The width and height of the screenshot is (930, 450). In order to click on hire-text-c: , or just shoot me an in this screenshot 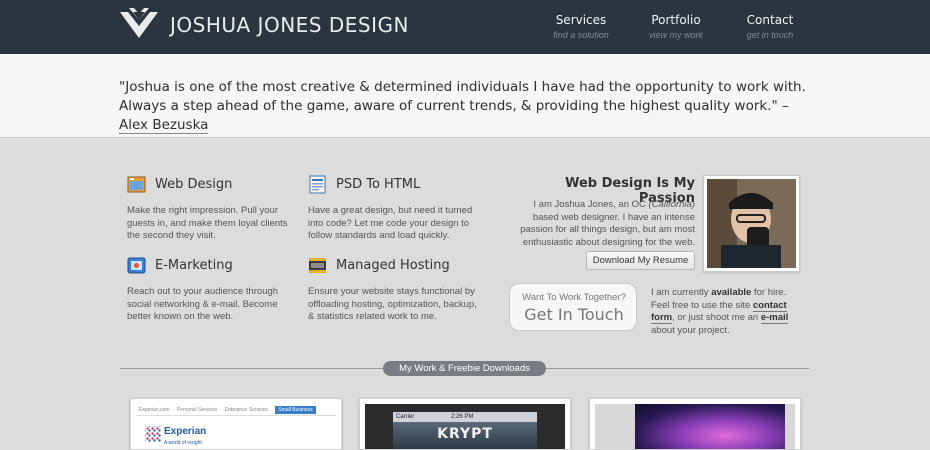, I will do `click(716, 317)`.